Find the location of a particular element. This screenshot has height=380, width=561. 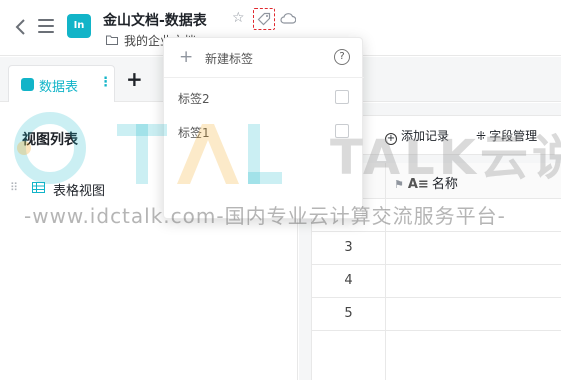

datasheet-icon is located at coordinates (27, 84).